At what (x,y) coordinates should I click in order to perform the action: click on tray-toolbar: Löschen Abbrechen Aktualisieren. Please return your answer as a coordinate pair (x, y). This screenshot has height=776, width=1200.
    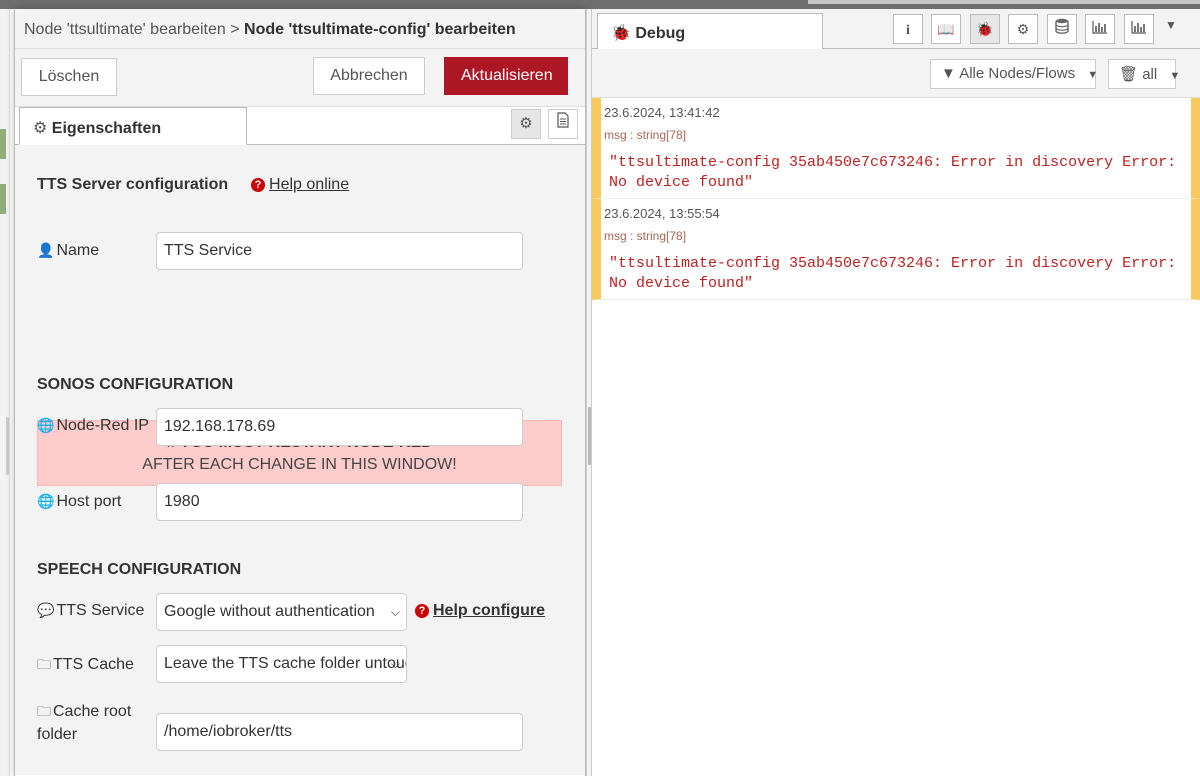
    Looking at the image, I should click on (300, 78).